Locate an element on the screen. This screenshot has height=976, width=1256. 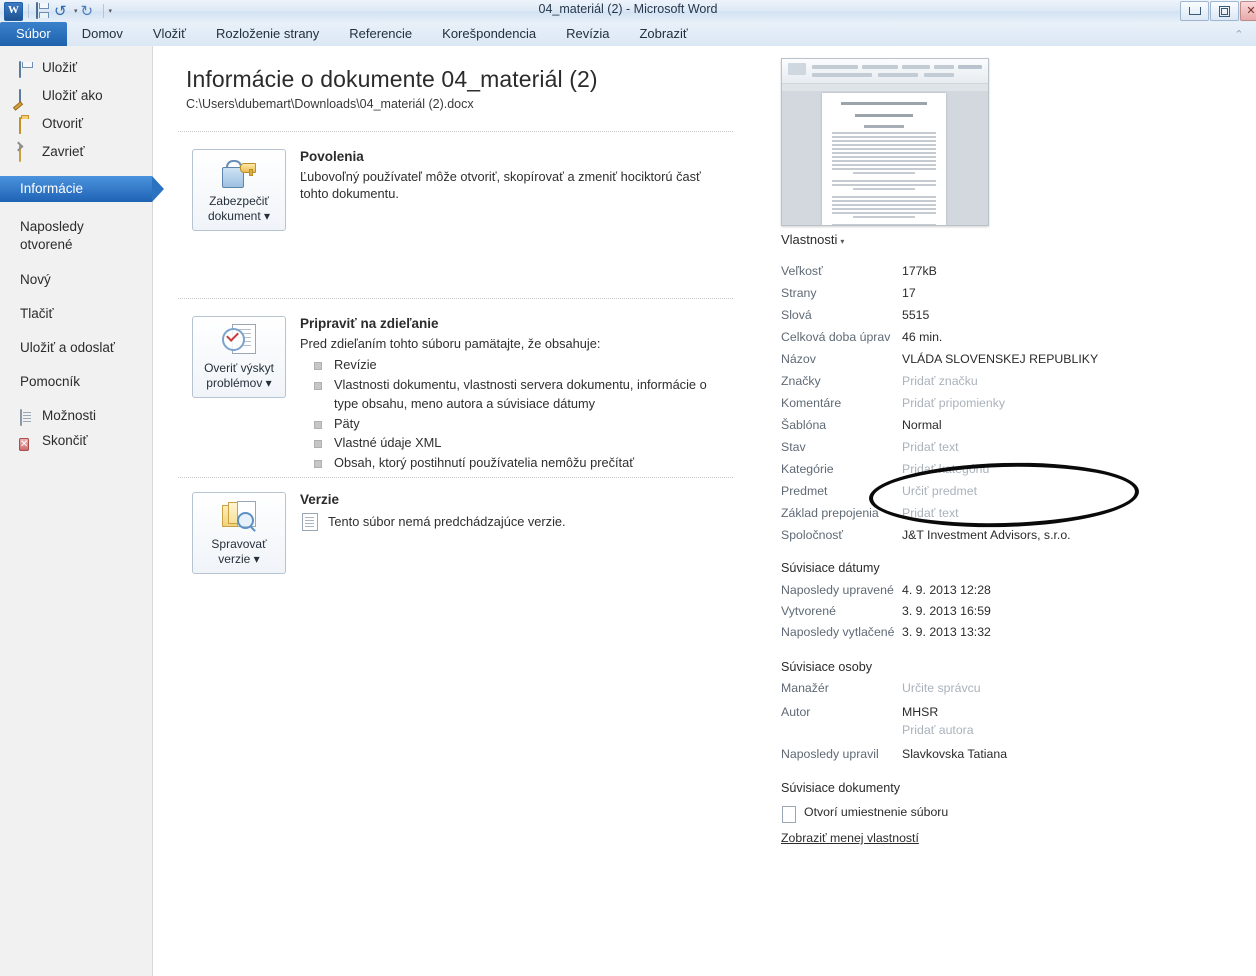
property-row-last-modified-by: Naposledy upravil Slavkovska Tatiana is located at coordinates (996, 757).